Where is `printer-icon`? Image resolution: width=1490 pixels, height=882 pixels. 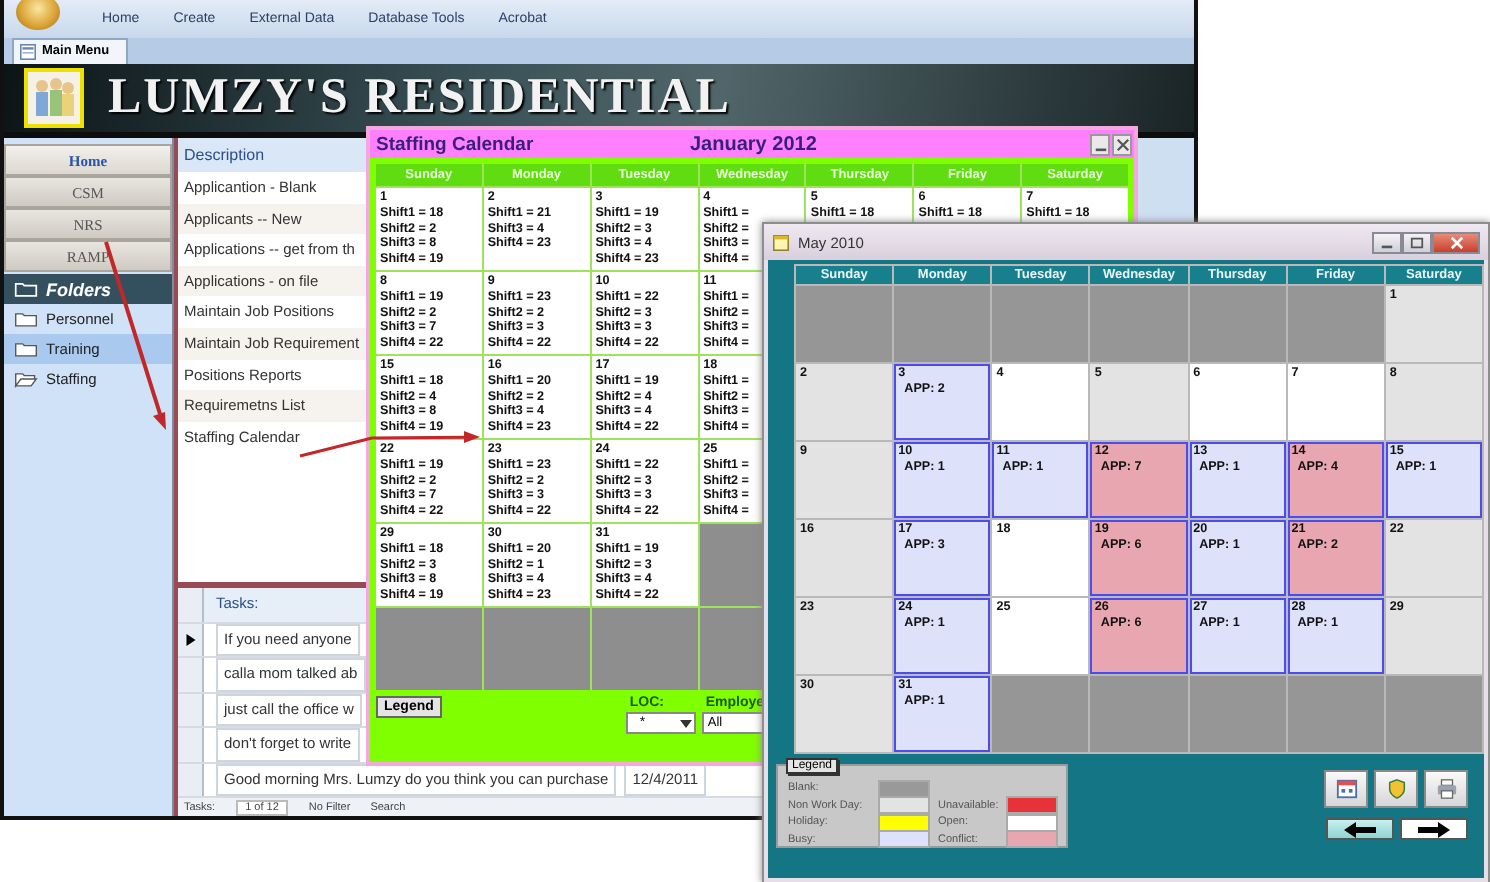
printer-icon is located at coordinates (1446, 789).